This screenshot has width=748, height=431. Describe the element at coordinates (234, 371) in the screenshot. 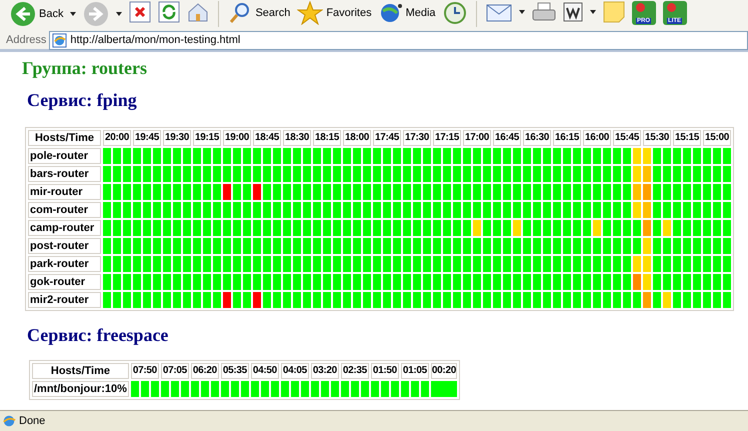

I see `time-header: 05:35` at that location.